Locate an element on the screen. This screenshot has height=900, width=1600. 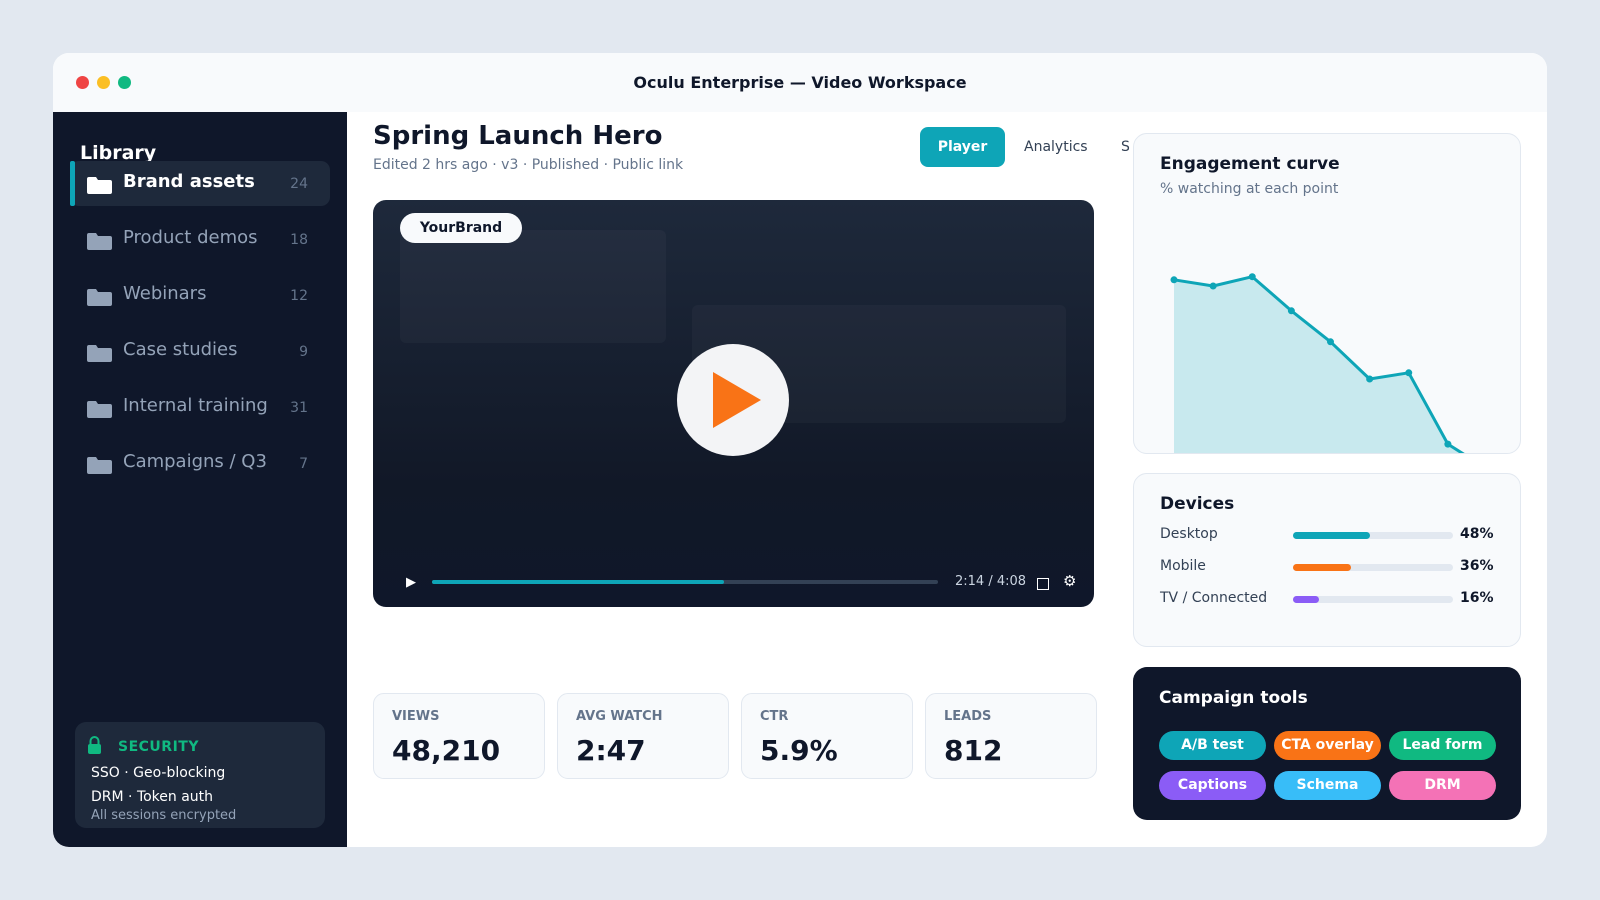
sidebar-item-label: Case studies is located at coordinates (180, 349).